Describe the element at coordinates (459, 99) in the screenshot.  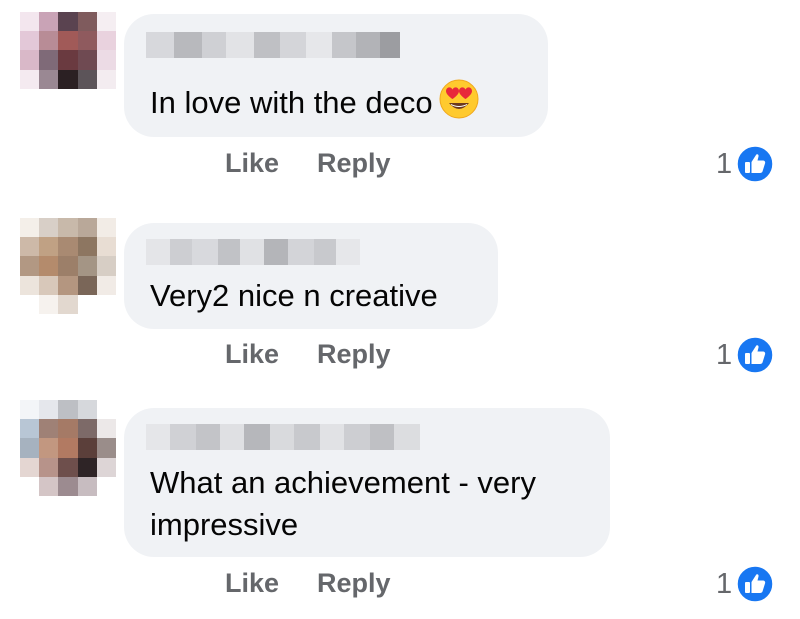
I see `heart-eyes-emoji` at that location.